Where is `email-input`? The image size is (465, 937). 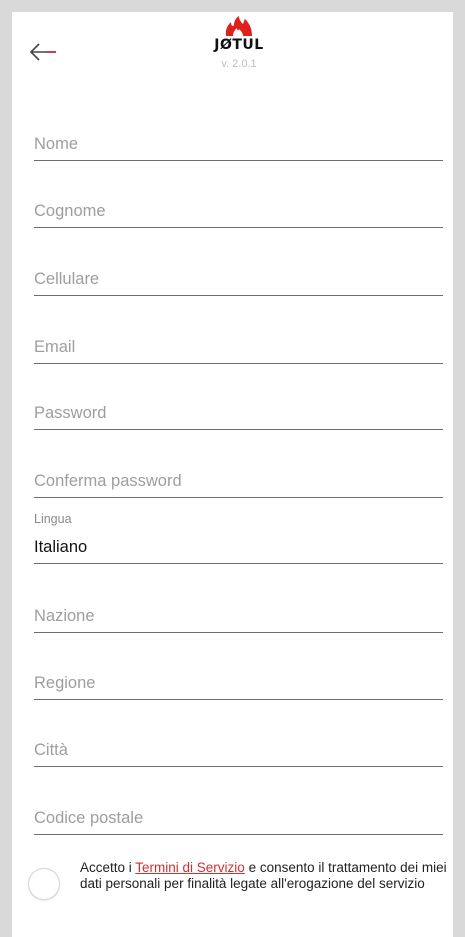
email-input is located at coordinates (238, 350).